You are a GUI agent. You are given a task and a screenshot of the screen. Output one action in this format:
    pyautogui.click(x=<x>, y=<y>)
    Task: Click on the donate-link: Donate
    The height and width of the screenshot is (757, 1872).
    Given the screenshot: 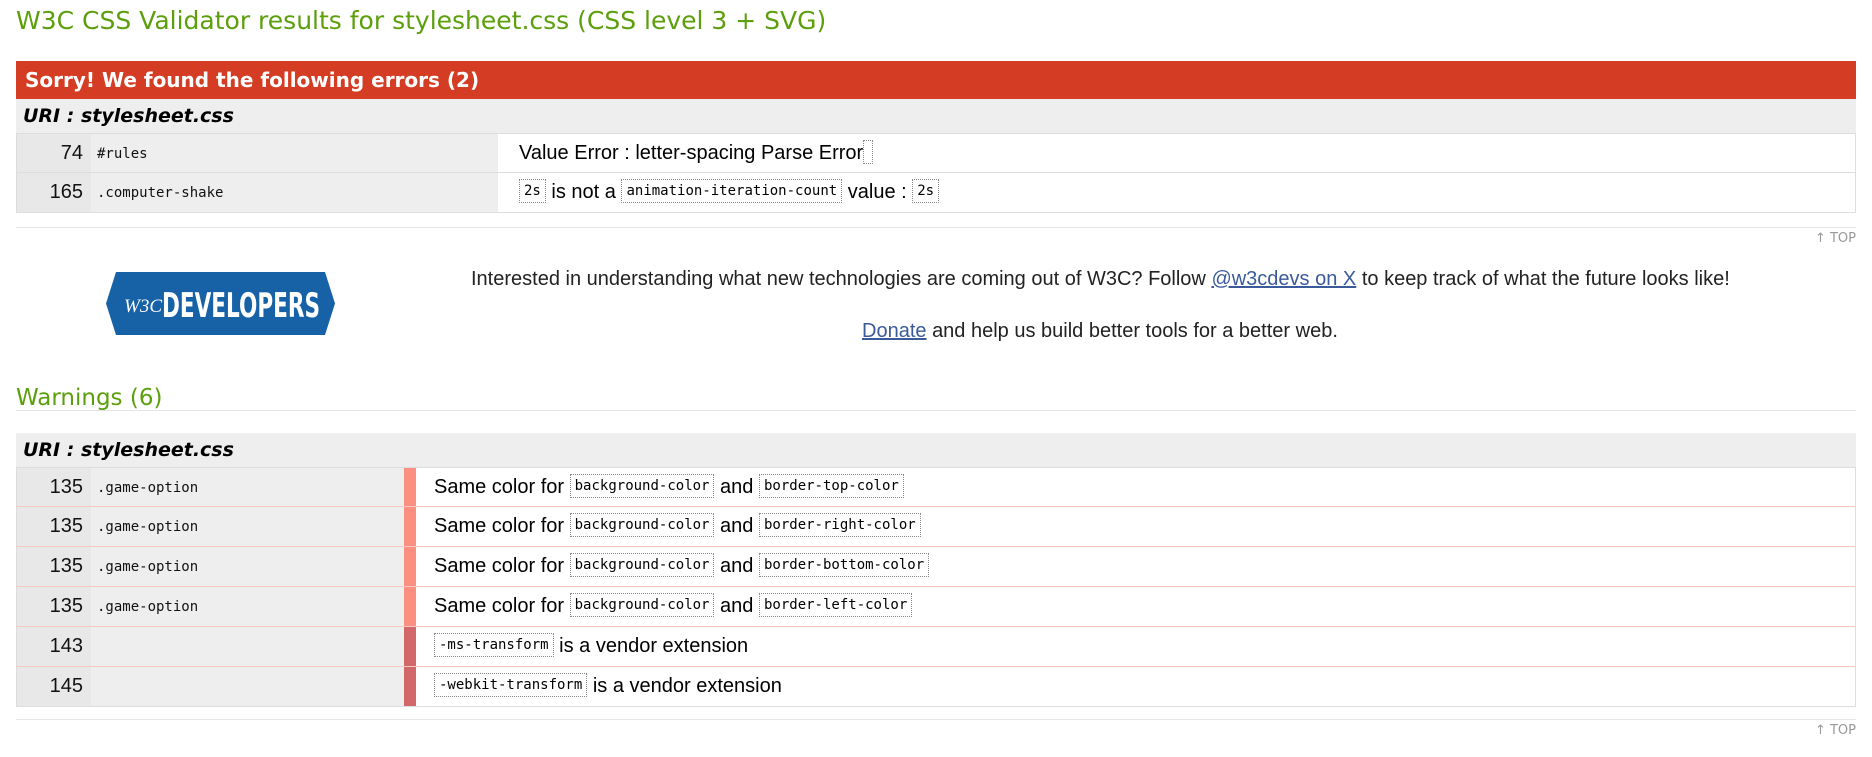 What is the action you would take?
    pyautogui.click(x=894, y=331)
    